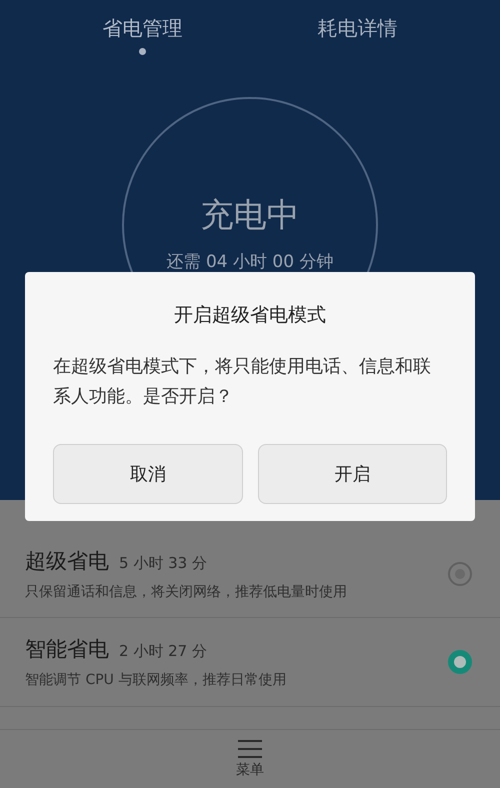 Image resolution: width=500 pixels, height=788 pixels. I want to click on remaining-time: 还需 04 小时 00 分钟, so click(250, 262).